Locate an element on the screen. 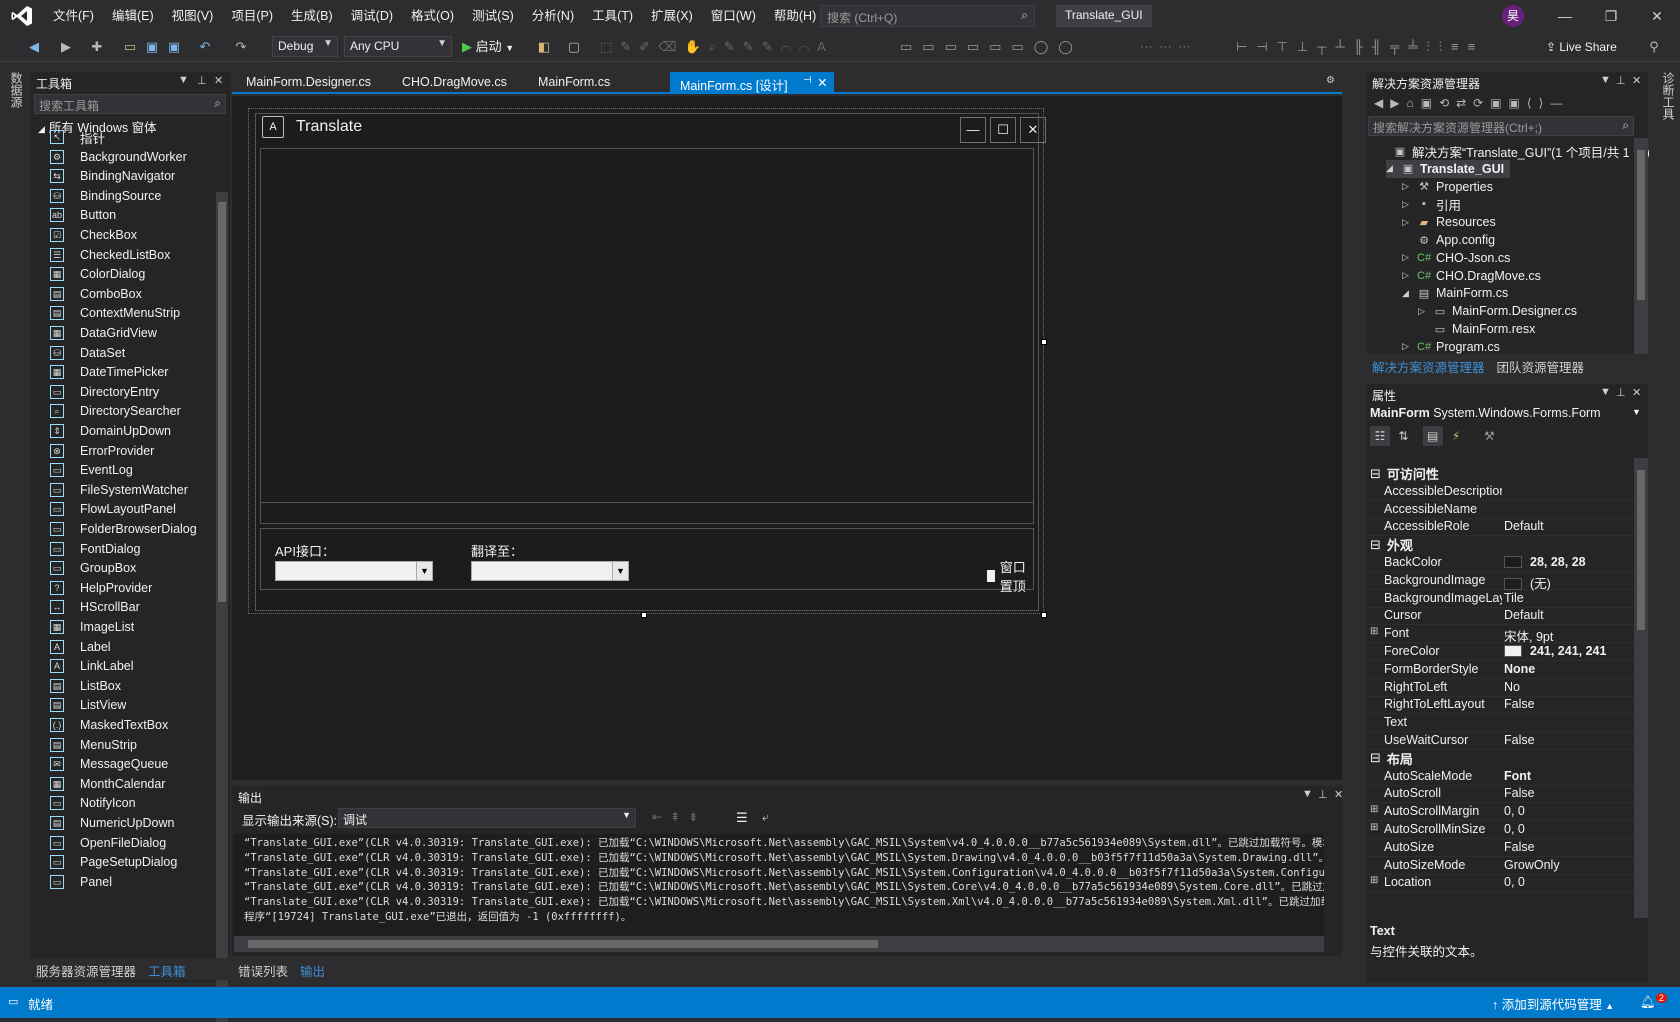 The height and width of the screenshot is (1022, 1680). tree-node-cho-json-cs: ▷ C# CHO-Json.cs is located at coordinates (1456, 258).